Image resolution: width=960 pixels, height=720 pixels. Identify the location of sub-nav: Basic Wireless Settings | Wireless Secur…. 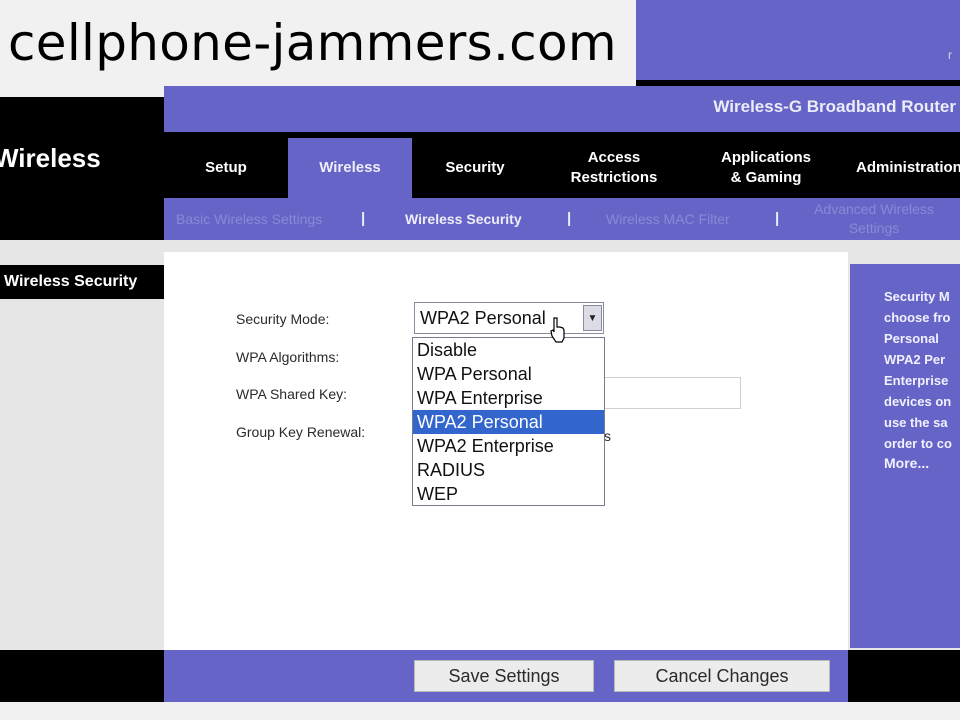
(562, 219).